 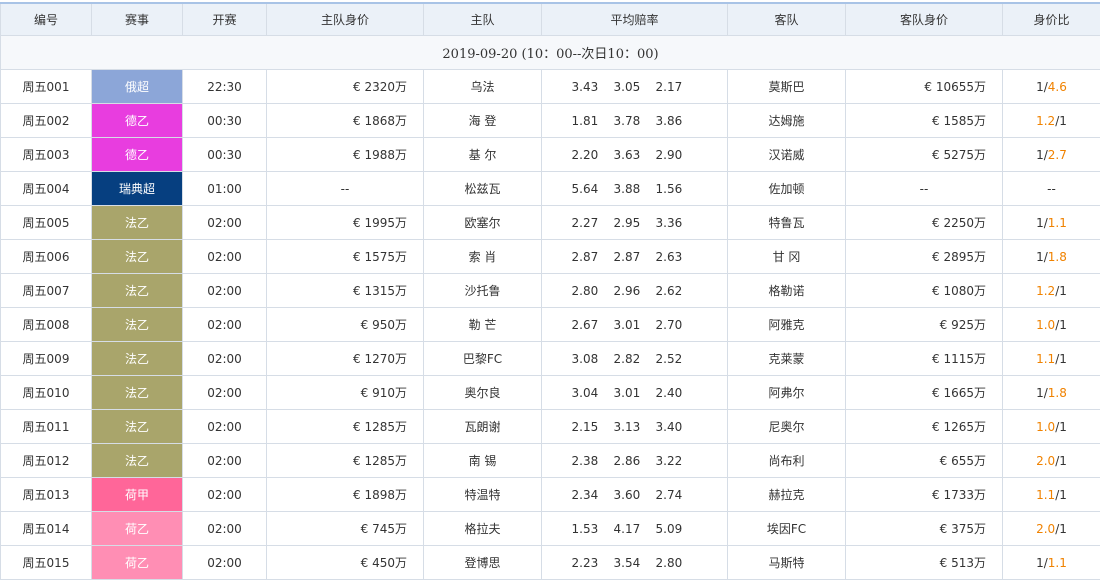 I want to click on table-row: 周五004 瑞典超 01:00 -- 松兹瓦 5.64 3.88 1.56 佐加顿 -- --, so click(x=550, y=188).